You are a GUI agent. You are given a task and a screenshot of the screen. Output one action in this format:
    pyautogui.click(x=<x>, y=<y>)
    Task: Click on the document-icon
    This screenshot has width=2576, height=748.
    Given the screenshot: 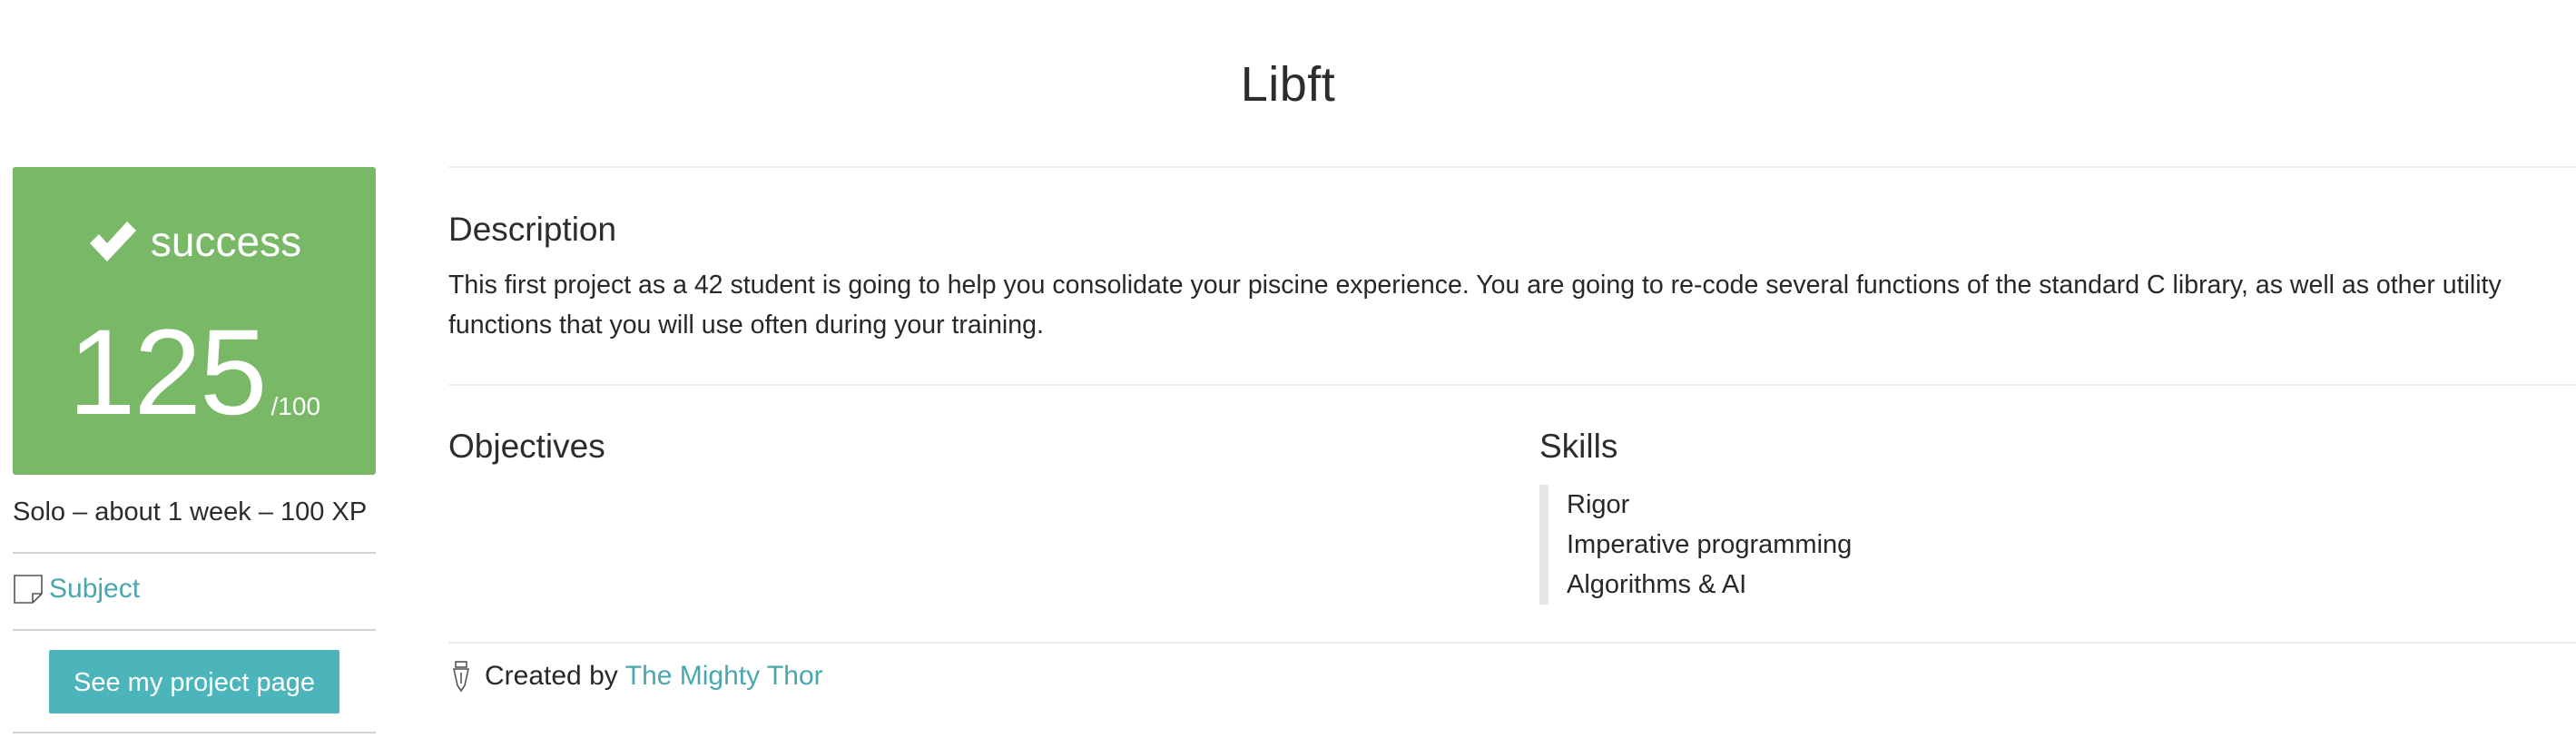 What is the action you would take?
    pyautogui.click(x=28, y=589)
    